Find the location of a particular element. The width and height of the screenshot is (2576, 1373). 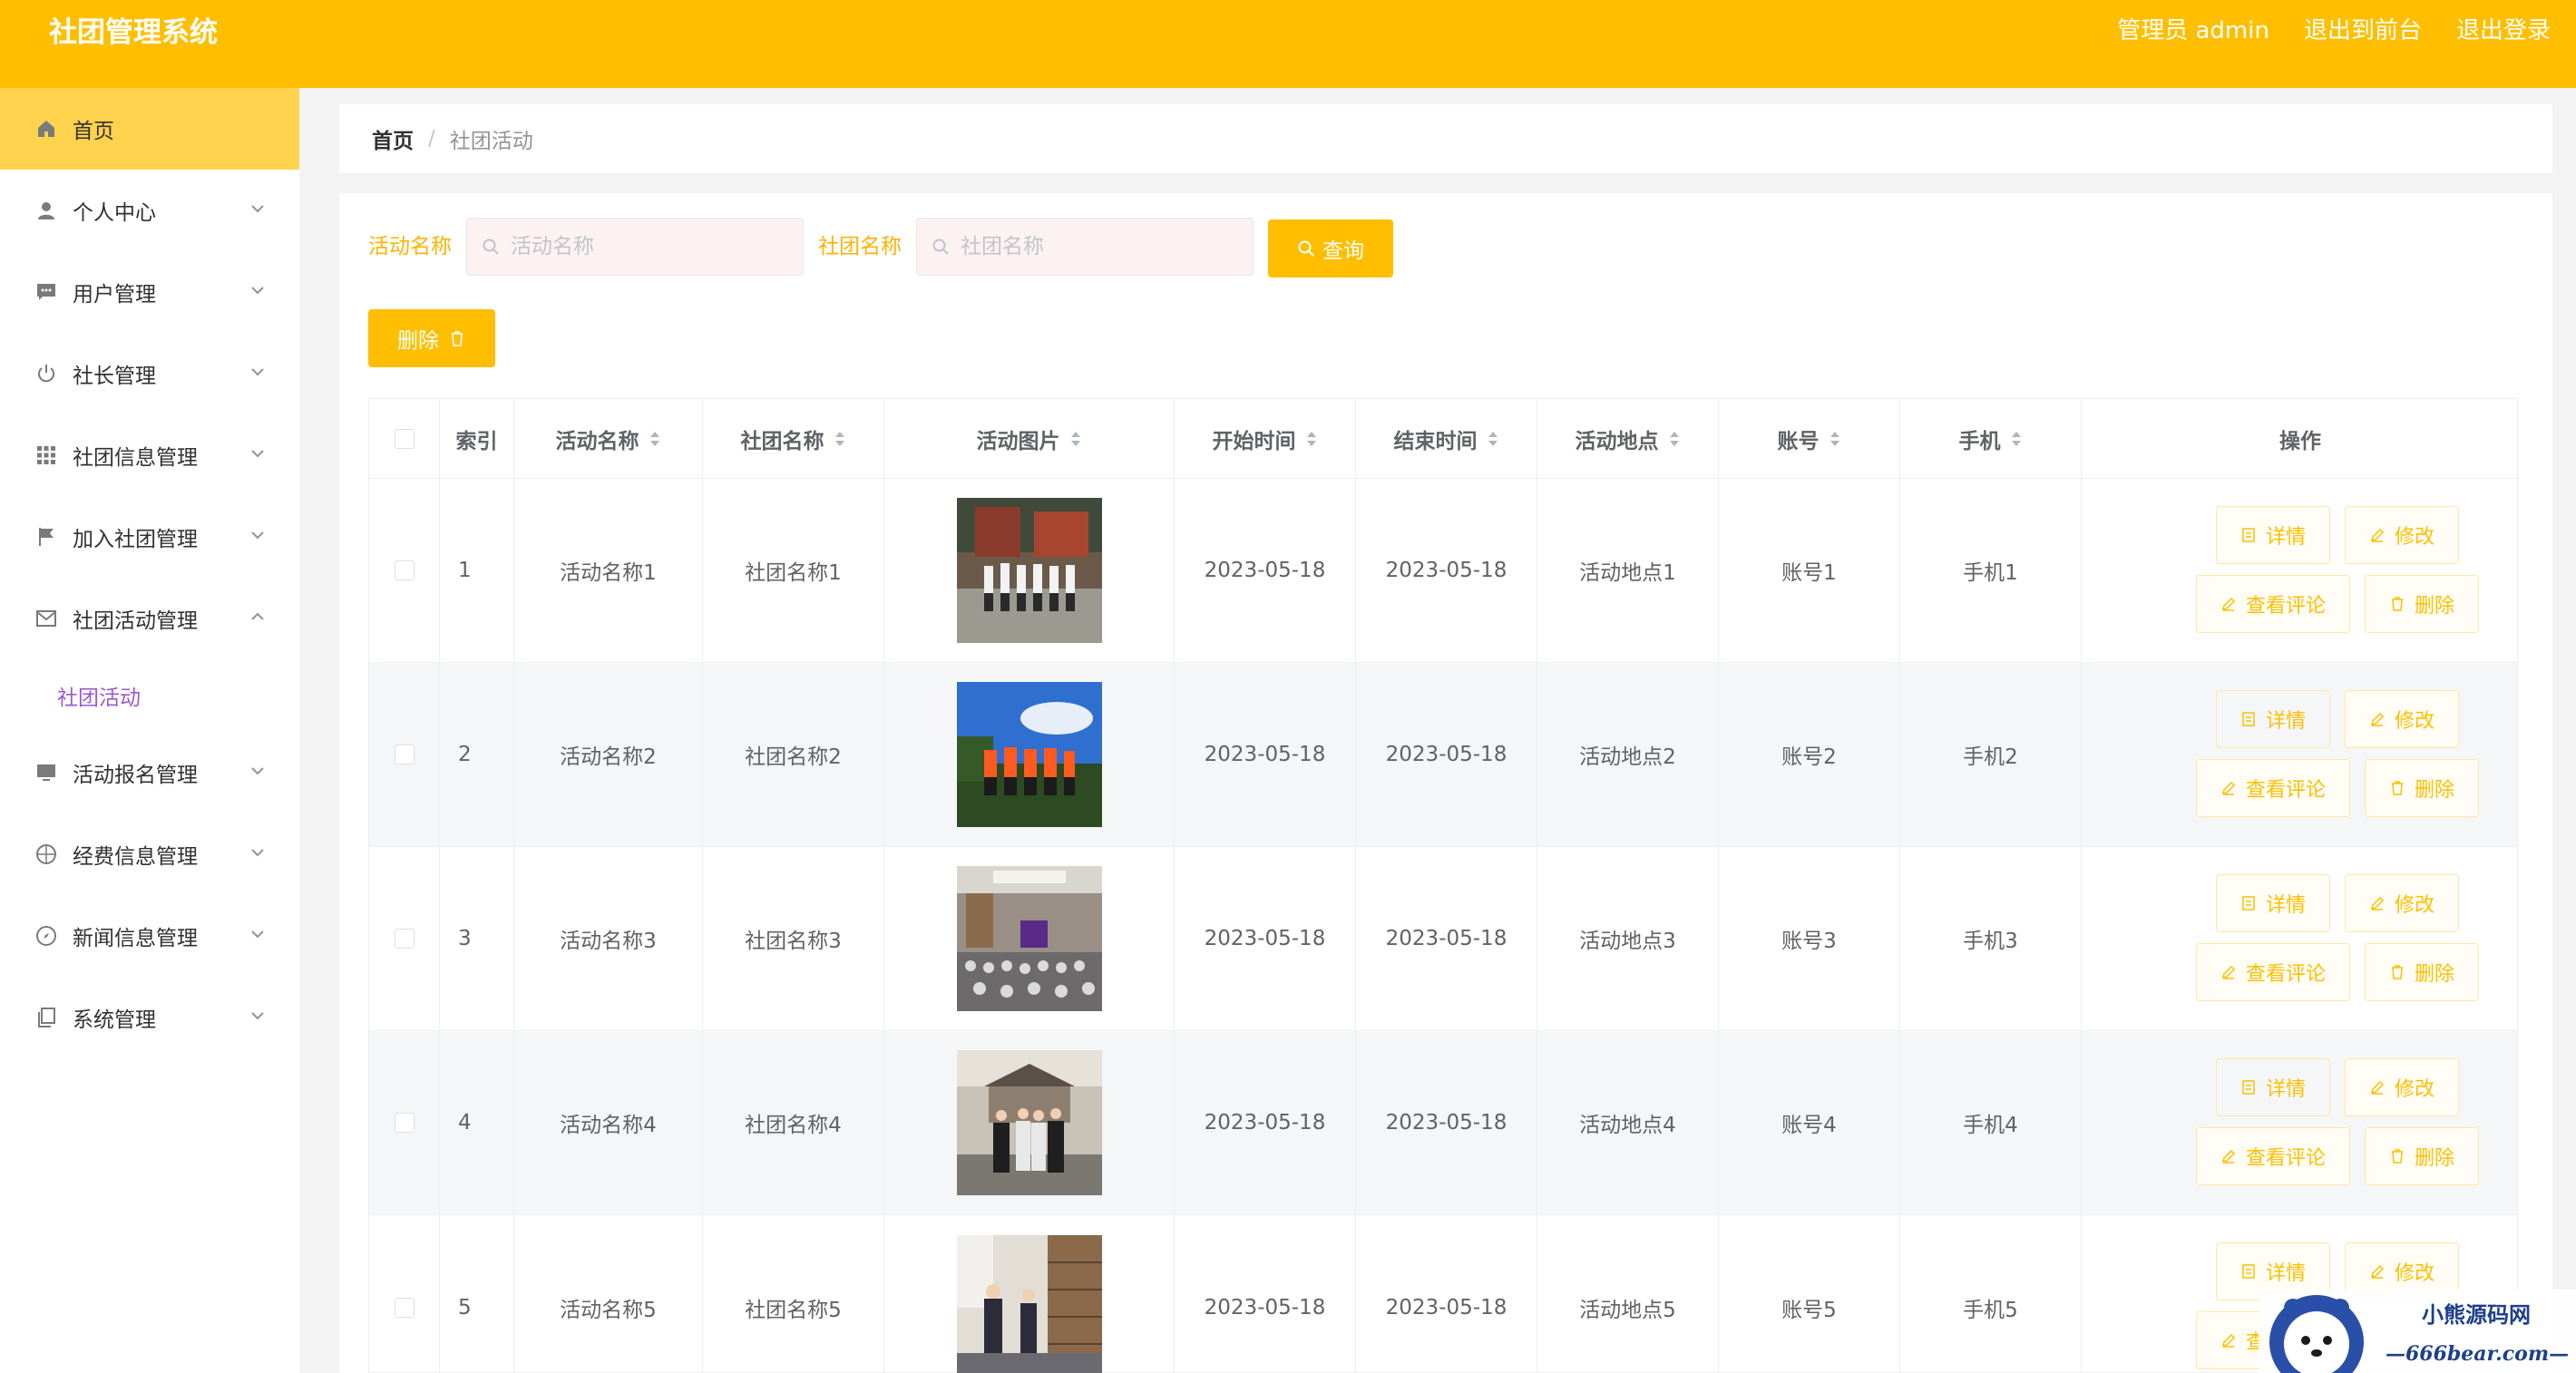

header-label: 活动图片 is located at coordinates (1018, 441).